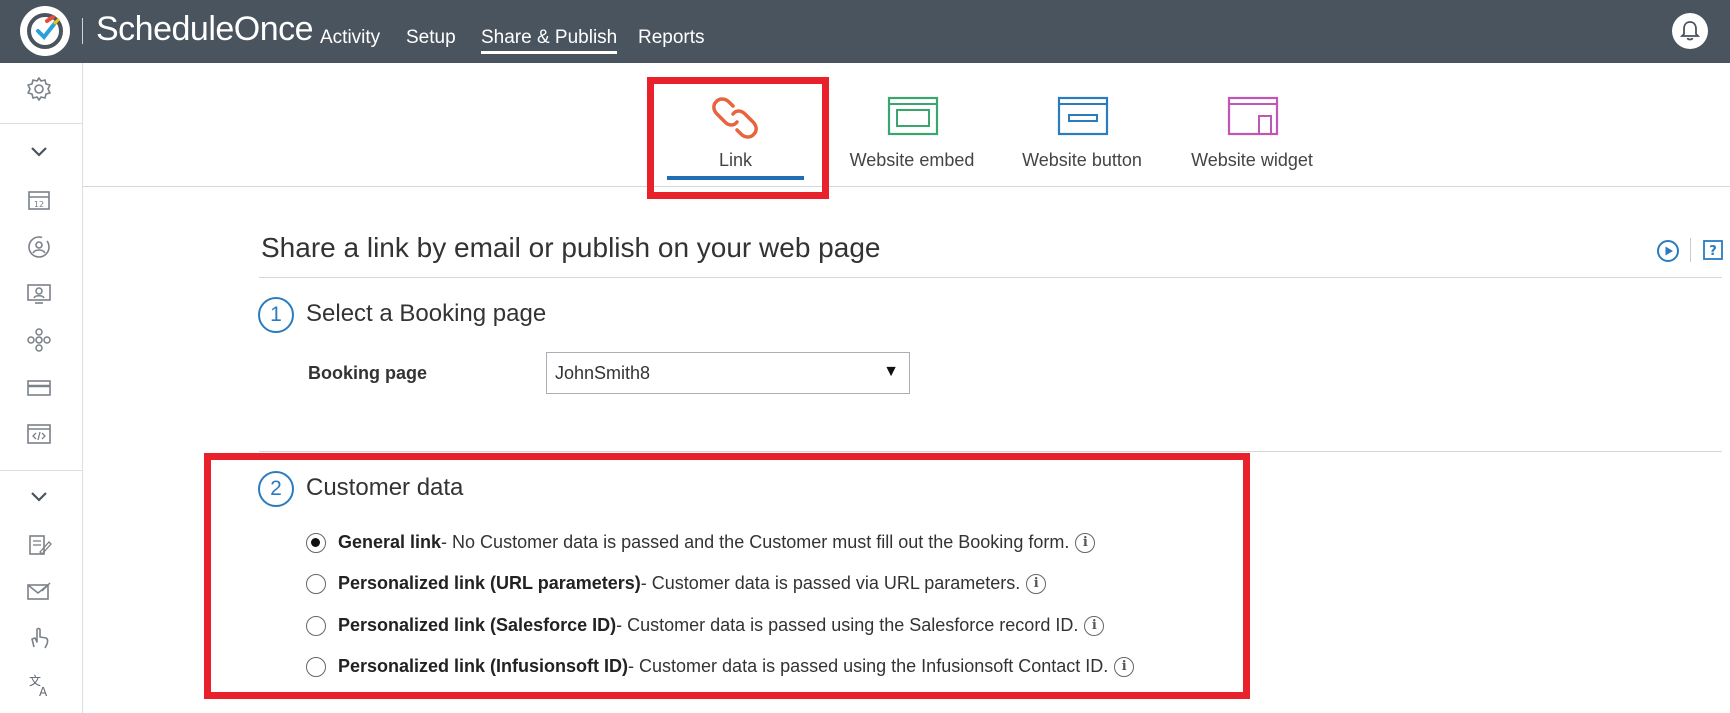 Image resolution: width=1730 pixels, height=713 pixels. Describe the element at coordinates (205, 29) in the screenshot. I see `brand-name: ScheduleOnce` at that location.